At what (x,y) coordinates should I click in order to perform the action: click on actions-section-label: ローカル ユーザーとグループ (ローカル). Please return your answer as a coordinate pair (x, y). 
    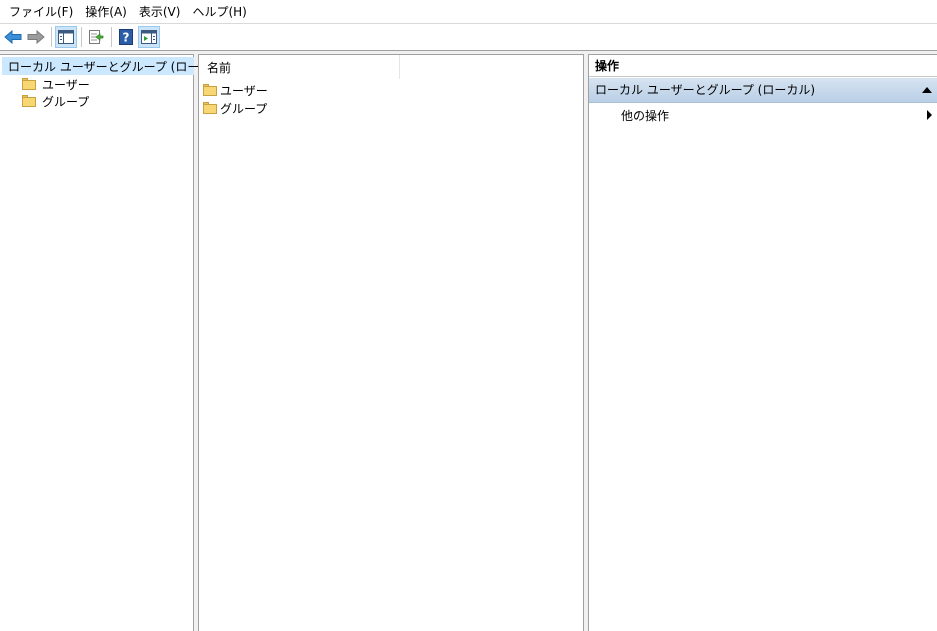
    Looking at the image, I should click on (705, 89).